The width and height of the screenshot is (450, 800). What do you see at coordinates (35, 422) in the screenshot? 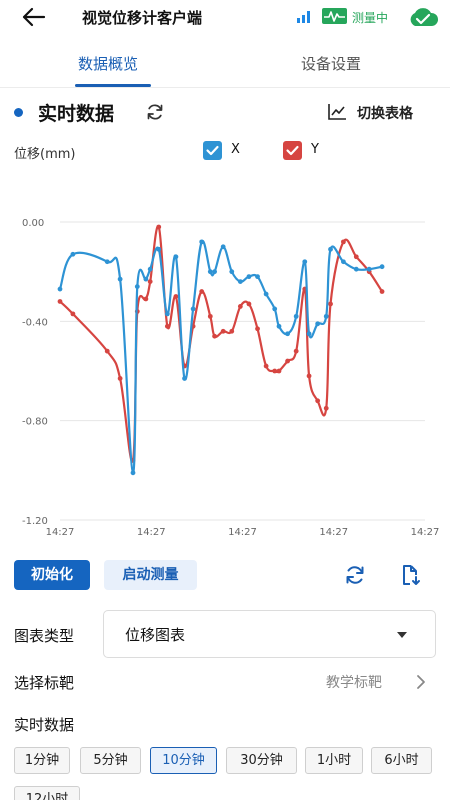
I see `y-tick-label: -0.80` at bounding box center [35, 422].